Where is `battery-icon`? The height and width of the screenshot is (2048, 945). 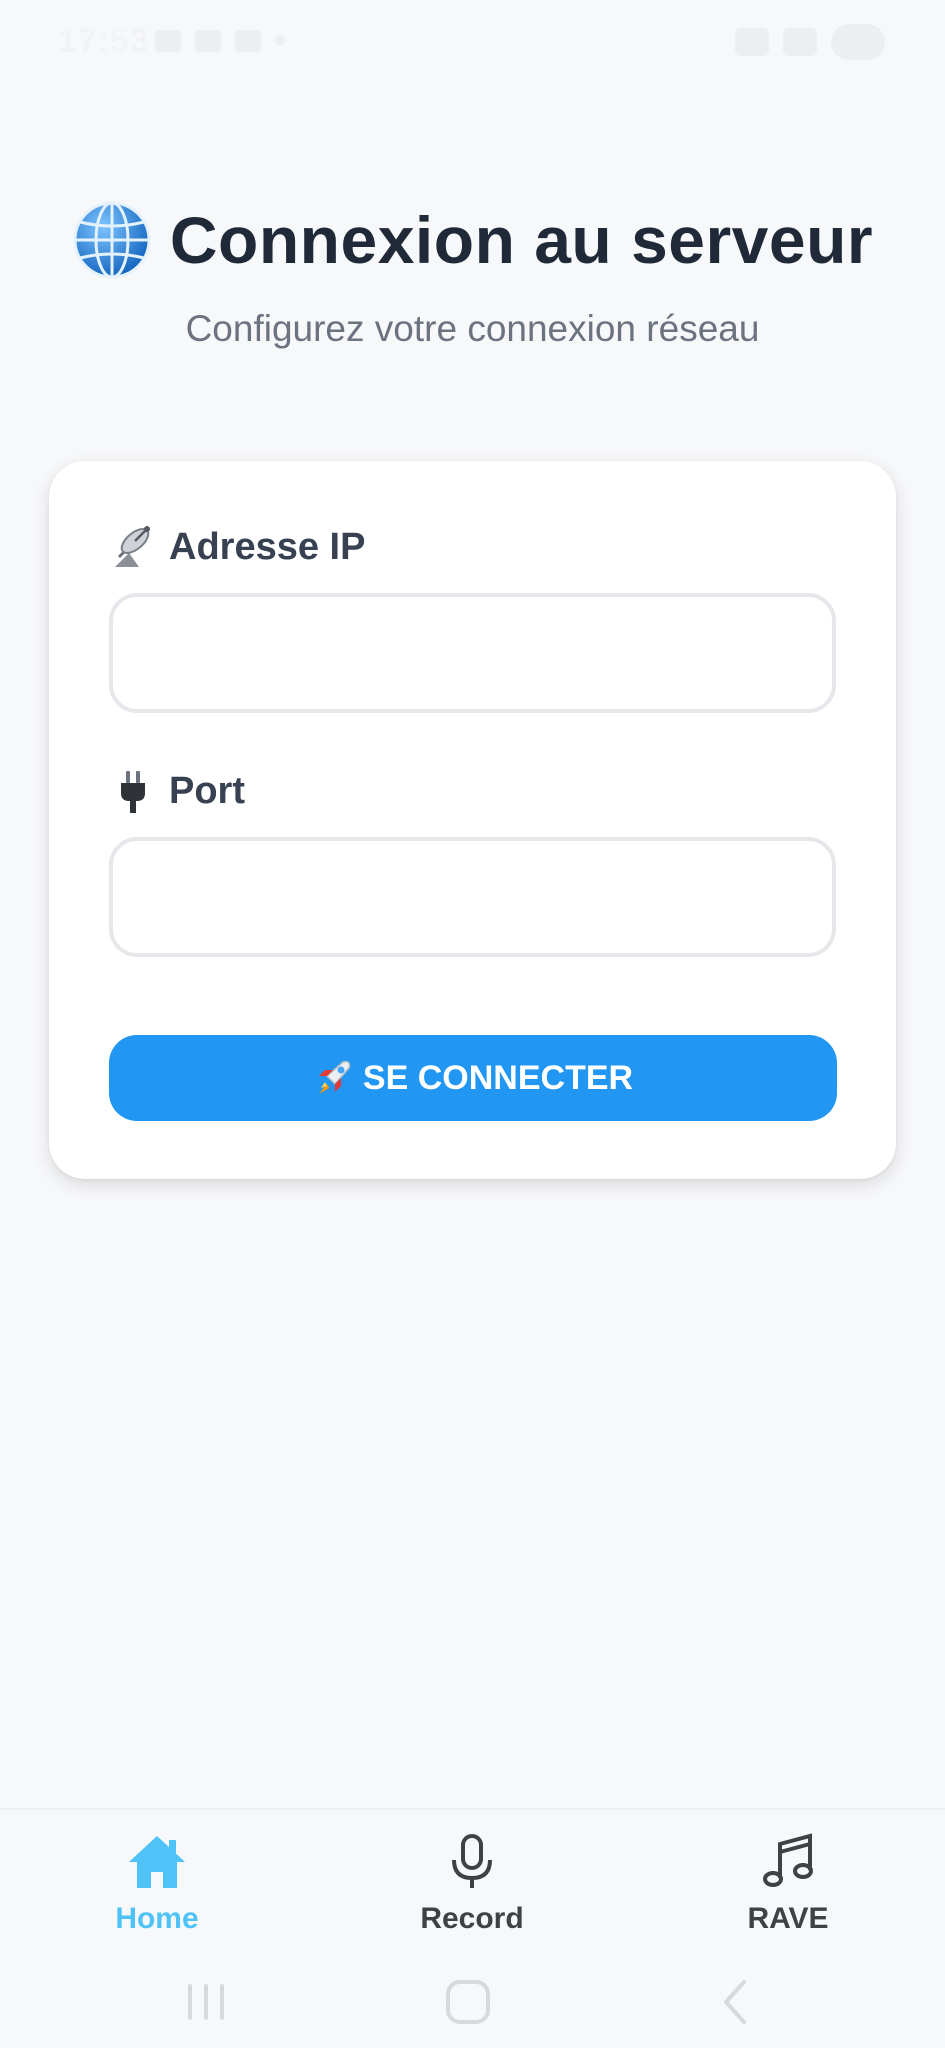 battery-icon is located at coordinates (858, 42).